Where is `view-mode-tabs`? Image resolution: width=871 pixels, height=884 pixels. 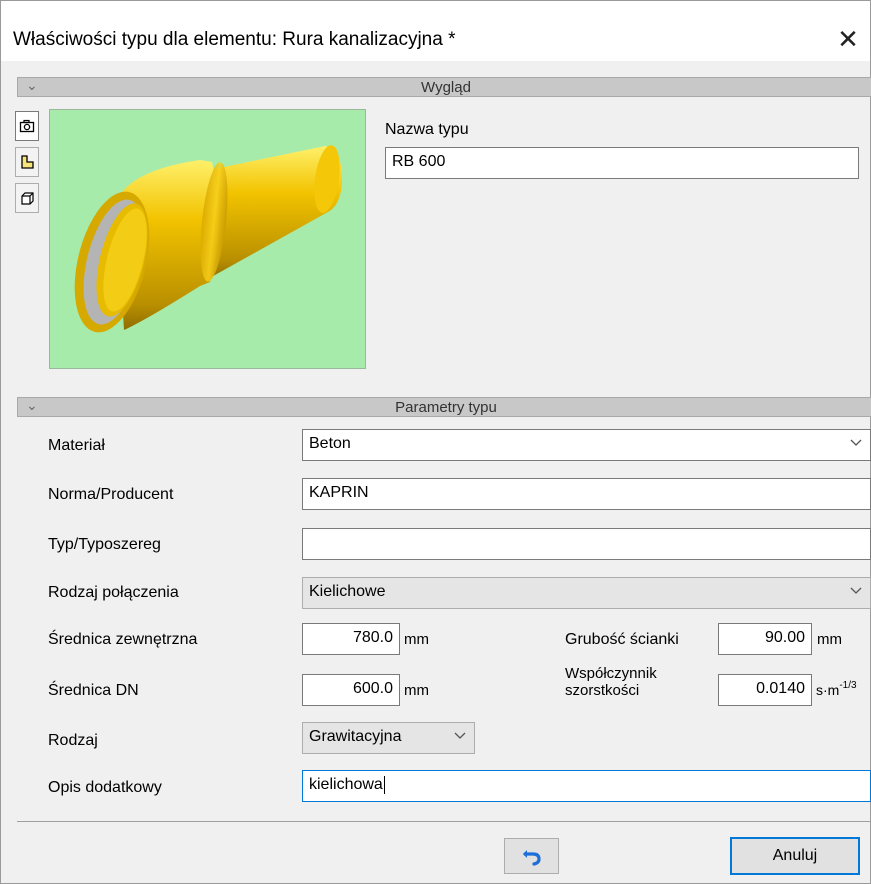 view-mode-tabs is located at coordinates (29, 165).